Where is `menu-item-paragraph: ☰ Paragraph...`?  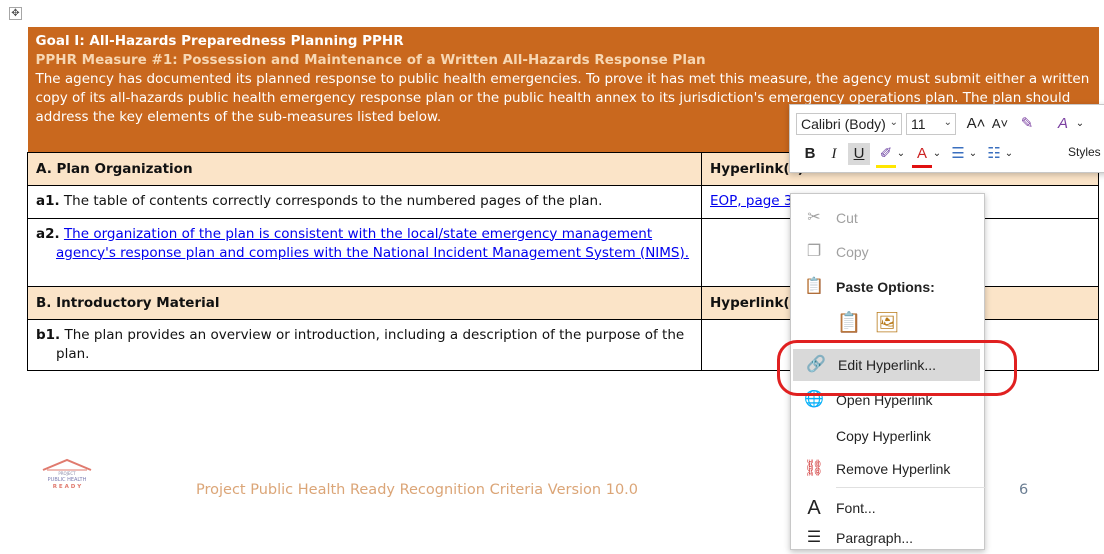
menu-item-paragraph: ☰ Paragraph... is located at coordinates (887, 538).